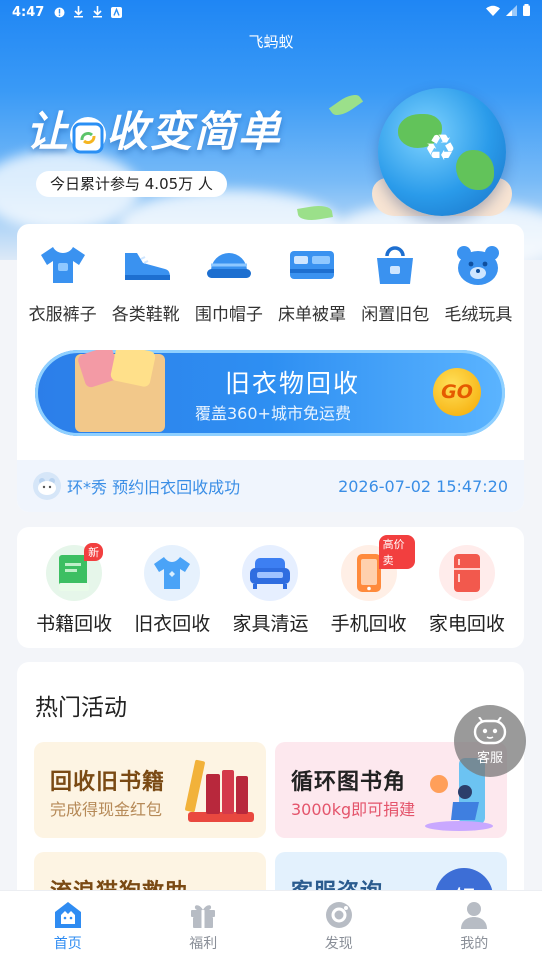 Image resolution: width=542 pixels, height=965 pixels. Describe the element at coordinates (106, 809) in the screenshot. I see `tile-subtitle: 完成得现金红包` at that location.